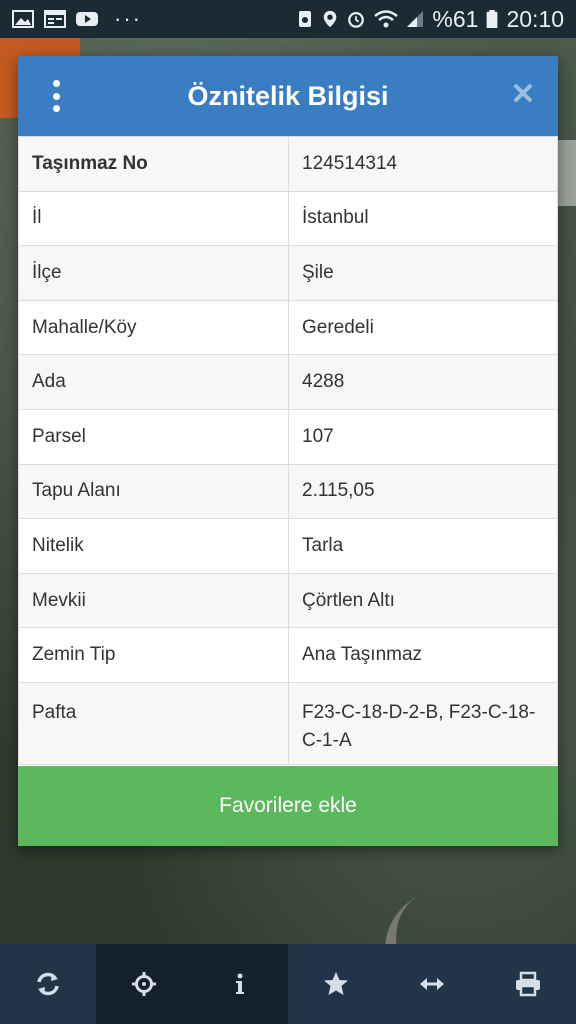 This screenshot has height=1024, width=576. What do you see at coordinates (153, 218) in the screenshot?
I see `attr-key: İl` at bounding box center [153, 218].